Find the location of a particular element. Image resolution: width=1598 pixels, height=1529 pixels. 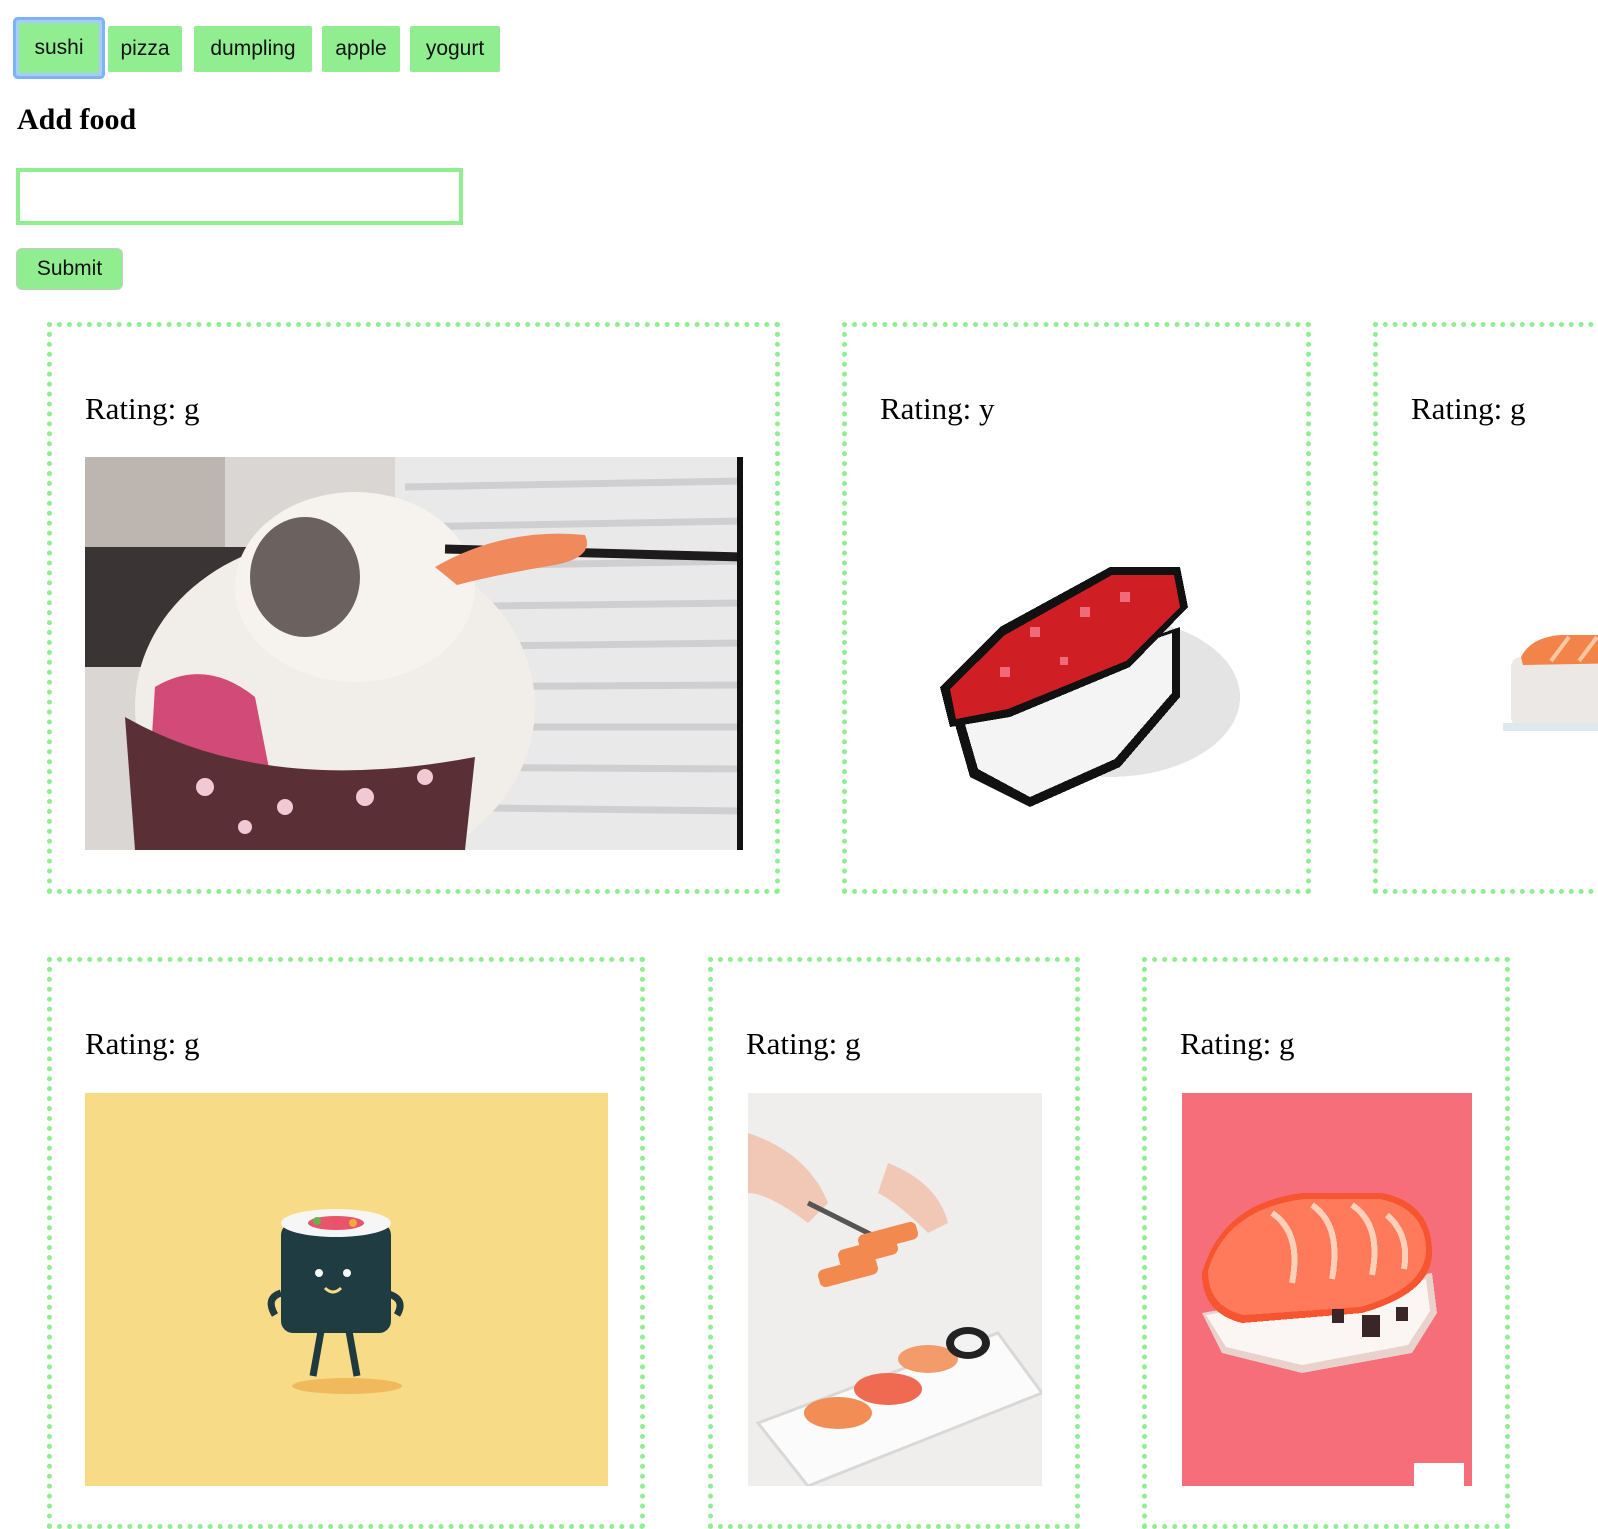

rating-label: Rating: y is located at coordinates (937, 408).